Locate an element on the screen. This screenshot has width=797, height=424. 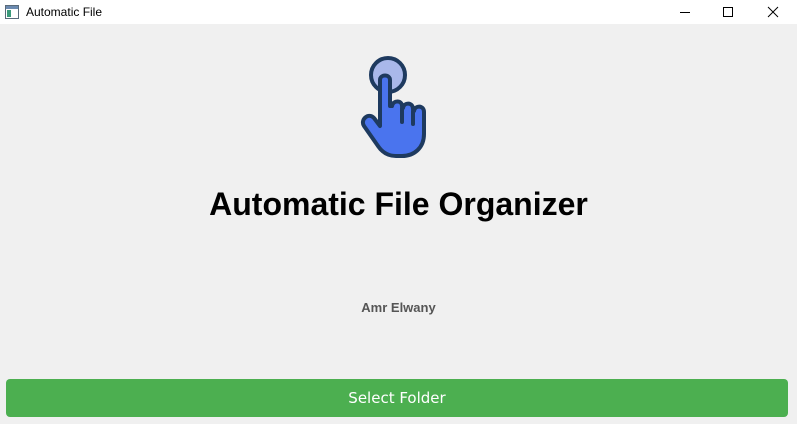
maximize-icon is located at coordinates (728, 12).